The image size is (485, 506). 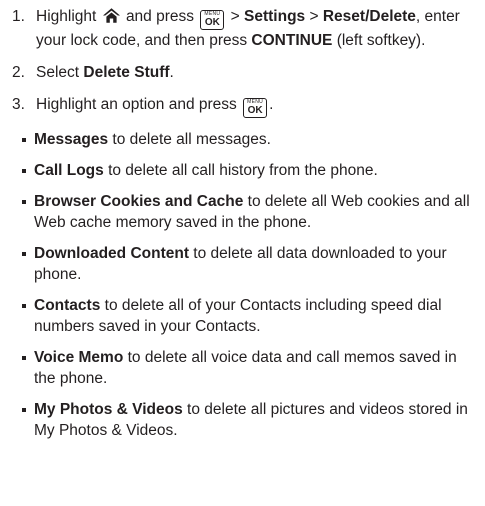 I want to click on step-3: 3. Highlight an option and press MENU OK., so click(x=243, y=106).